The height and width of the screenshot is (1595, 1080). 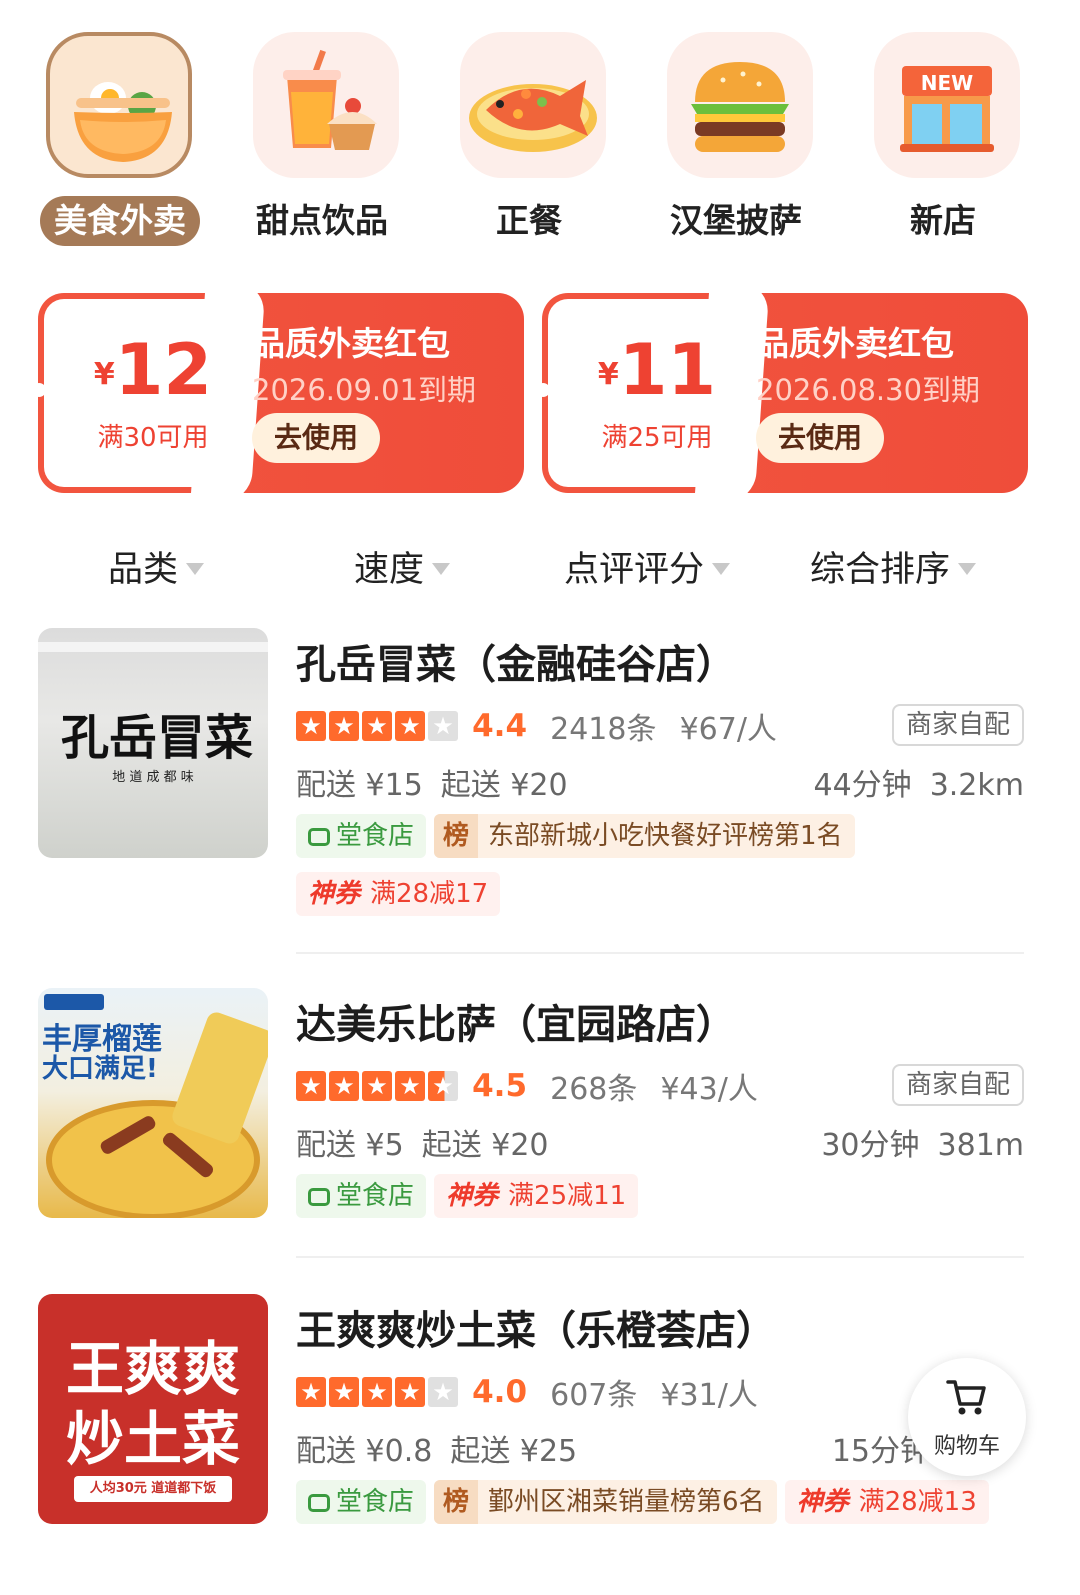 I want to click on rating-row: ★ ★ ★ ★ ★ 4.5 268条 ¥43/人, so click(x=527, y=1085).